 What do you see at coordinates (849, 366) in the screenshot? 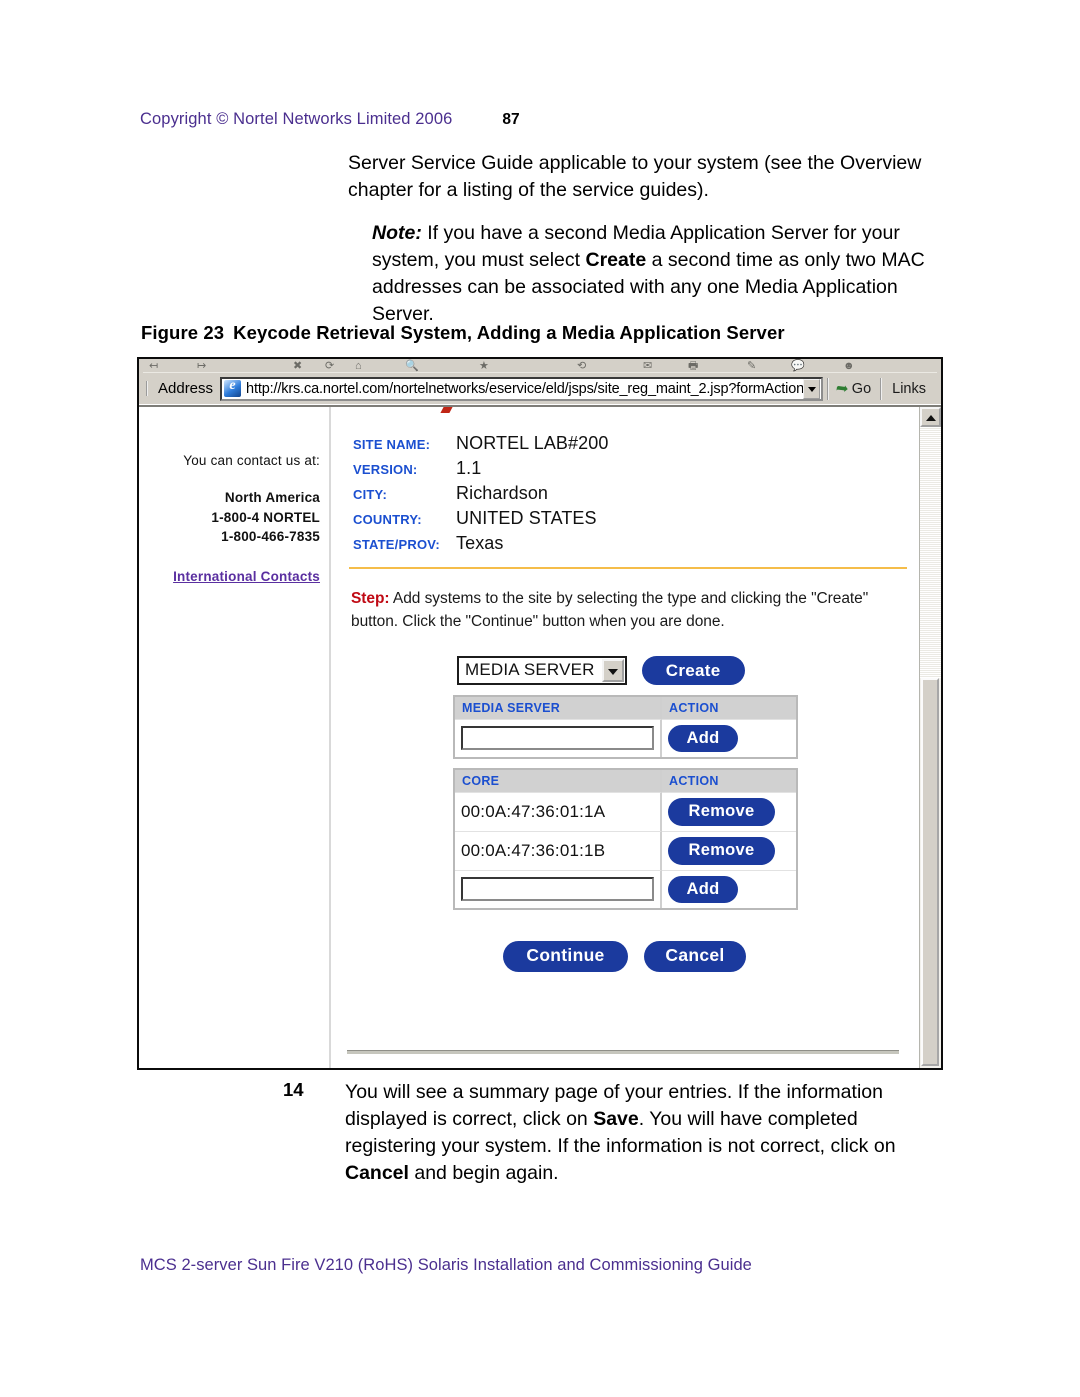
I see `messenger-icon: ☻` at bounding box center [849, 366].